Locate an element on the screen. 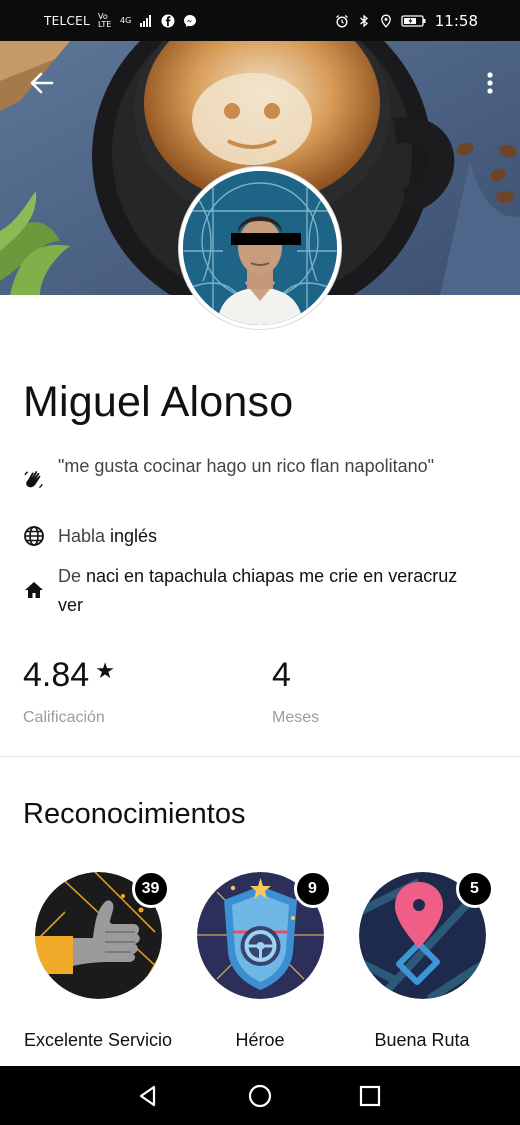 The height and width of the screenshot is (1125, 520). carrier-name: TELCEL is located at coordinates (67, 20).